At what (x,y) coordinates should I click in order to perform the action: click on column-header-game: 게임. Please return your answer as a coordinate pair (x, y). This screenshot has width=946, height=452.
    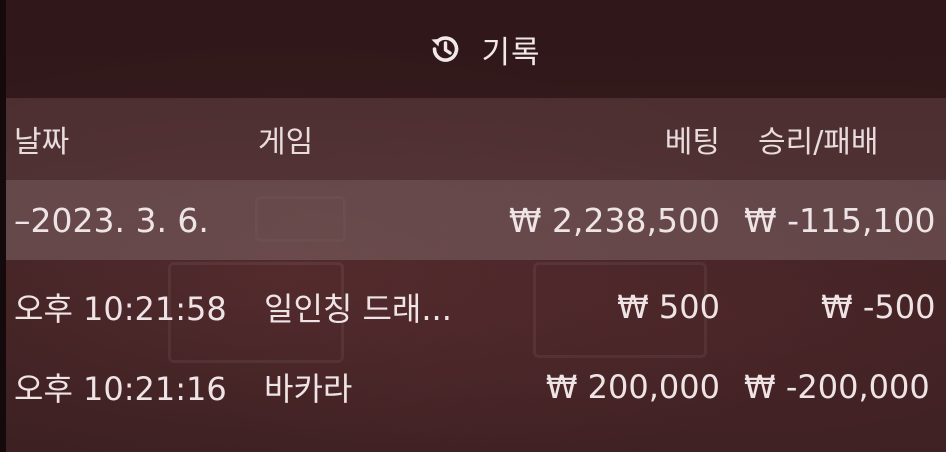
    Looking at the image, I should click on (286, 142).